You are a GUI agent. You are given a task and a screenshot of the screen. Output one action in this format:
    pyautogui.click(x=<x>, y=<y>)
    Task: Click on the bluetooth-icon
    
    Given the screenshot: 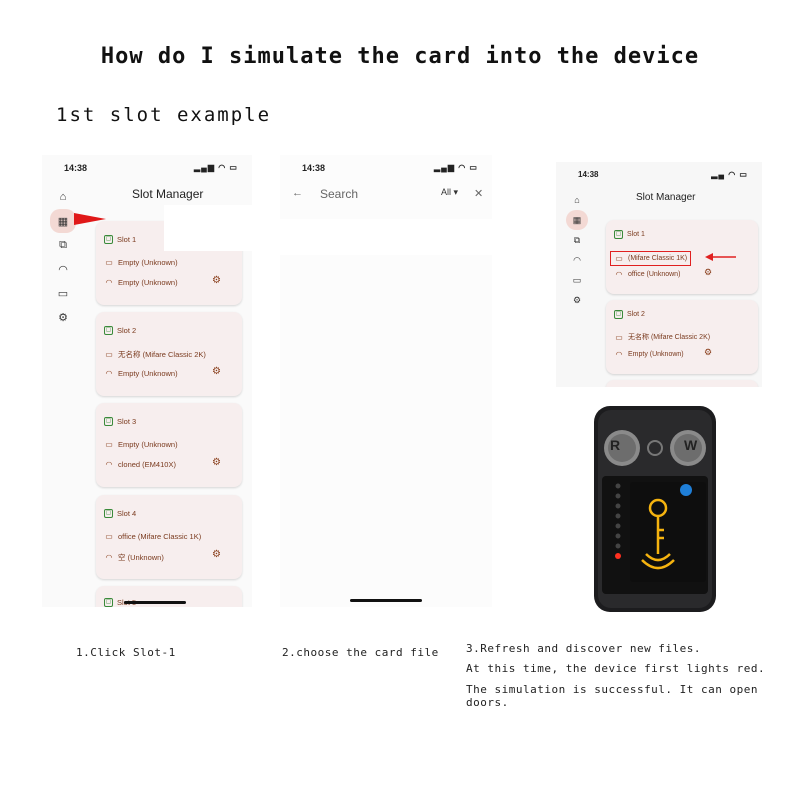 What is the action you would take?
    pyautogui.click(x=686, y=490)
    